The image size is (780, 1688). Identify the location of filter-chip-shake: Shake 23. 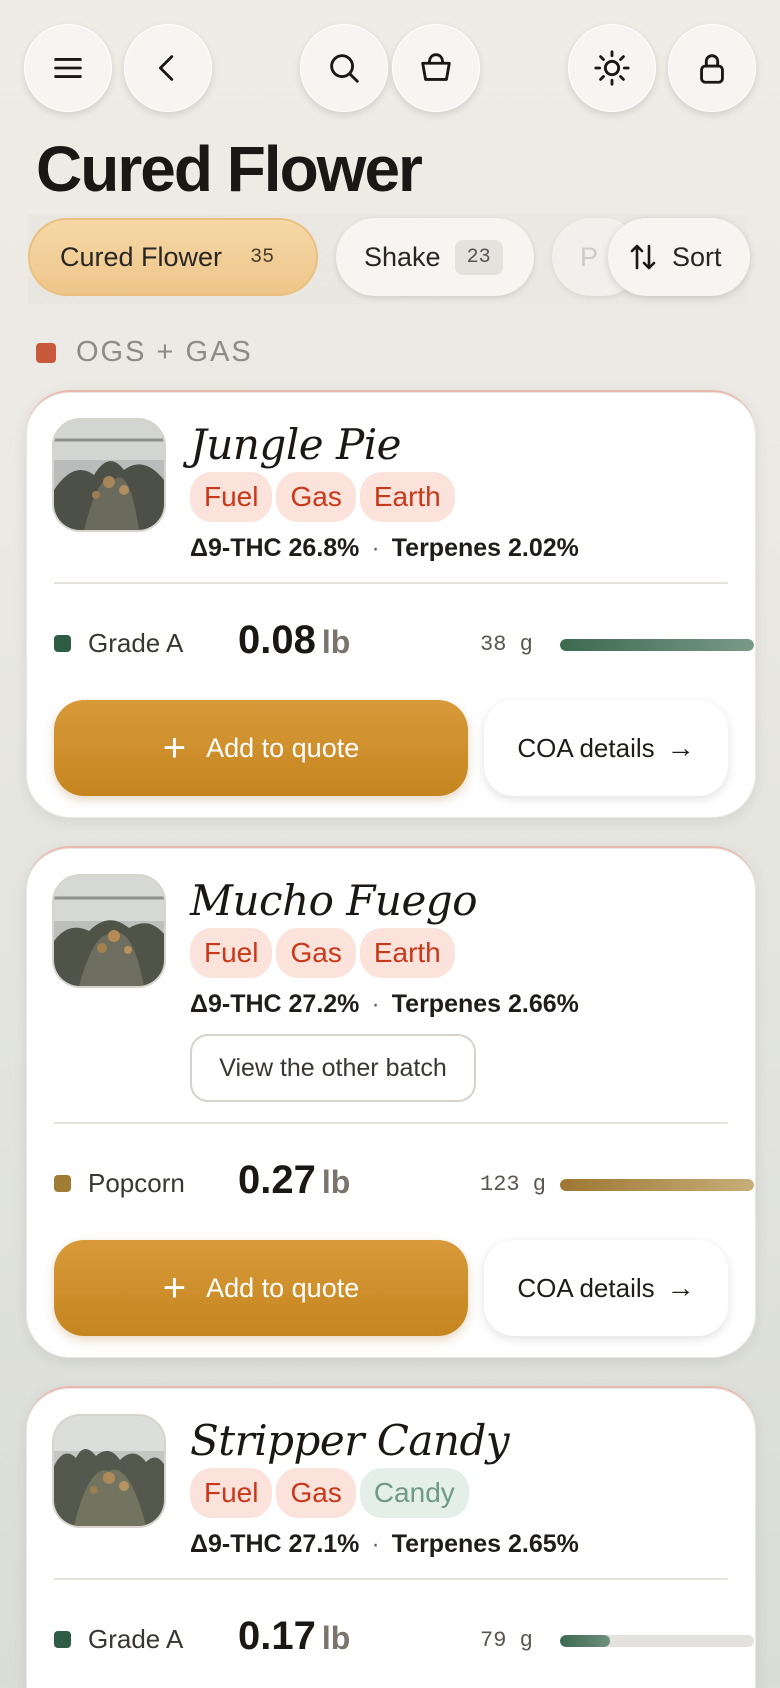
(435, 257).